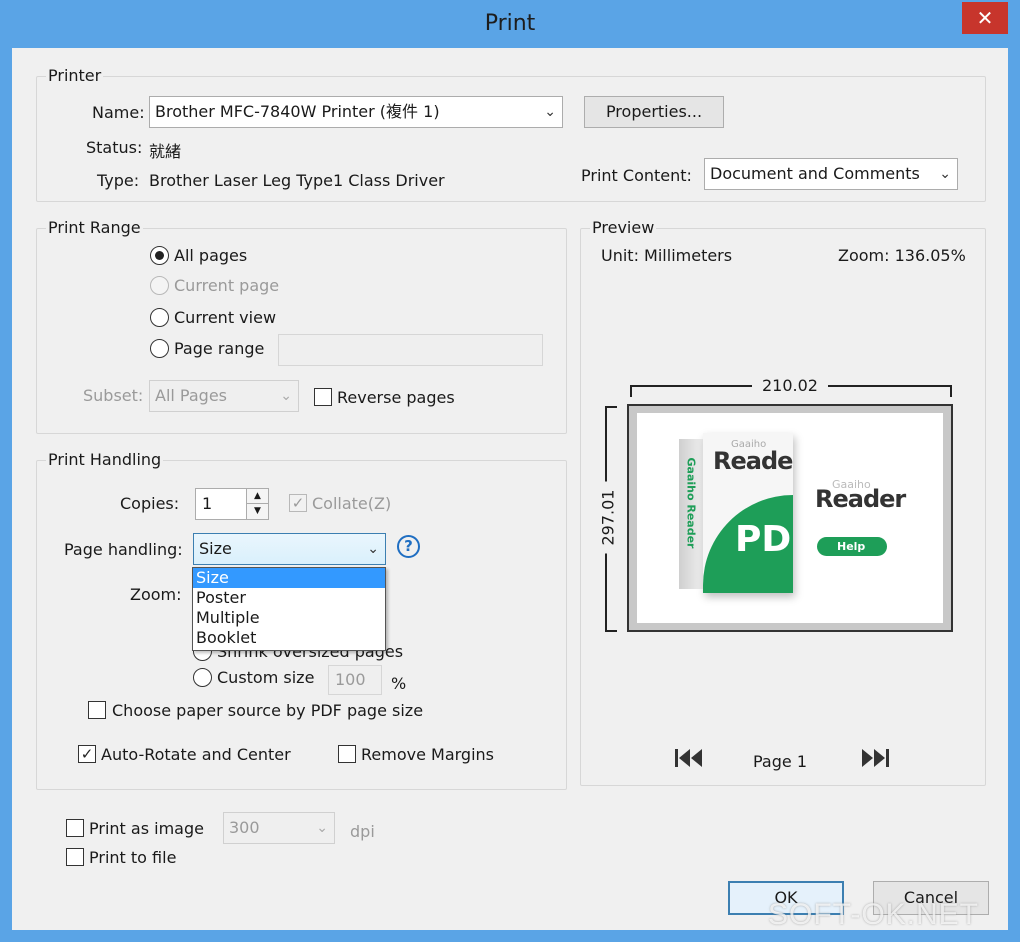  What do you see at coordinates (323, 397) in the screenshot?
I see `reverse-pages-checkbox` at bounding box center [323, 397].